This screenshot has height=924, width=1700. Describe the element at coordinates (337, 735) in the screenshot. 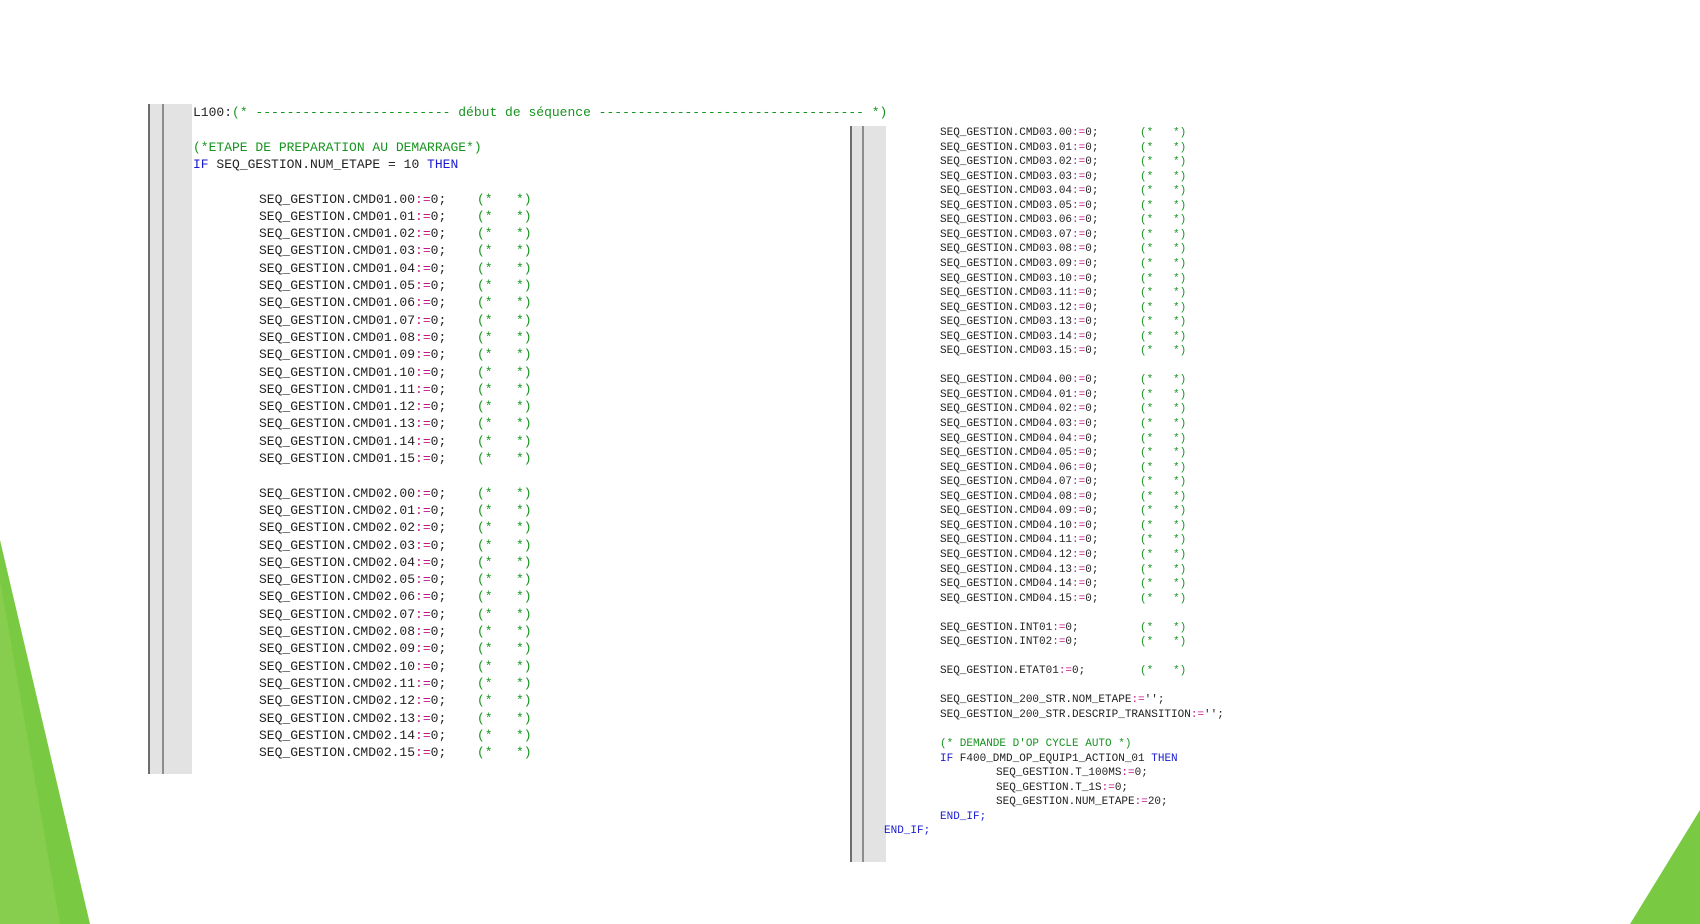

I see `variable-name: SEQ_GESTION.CMD02.14` at that location.